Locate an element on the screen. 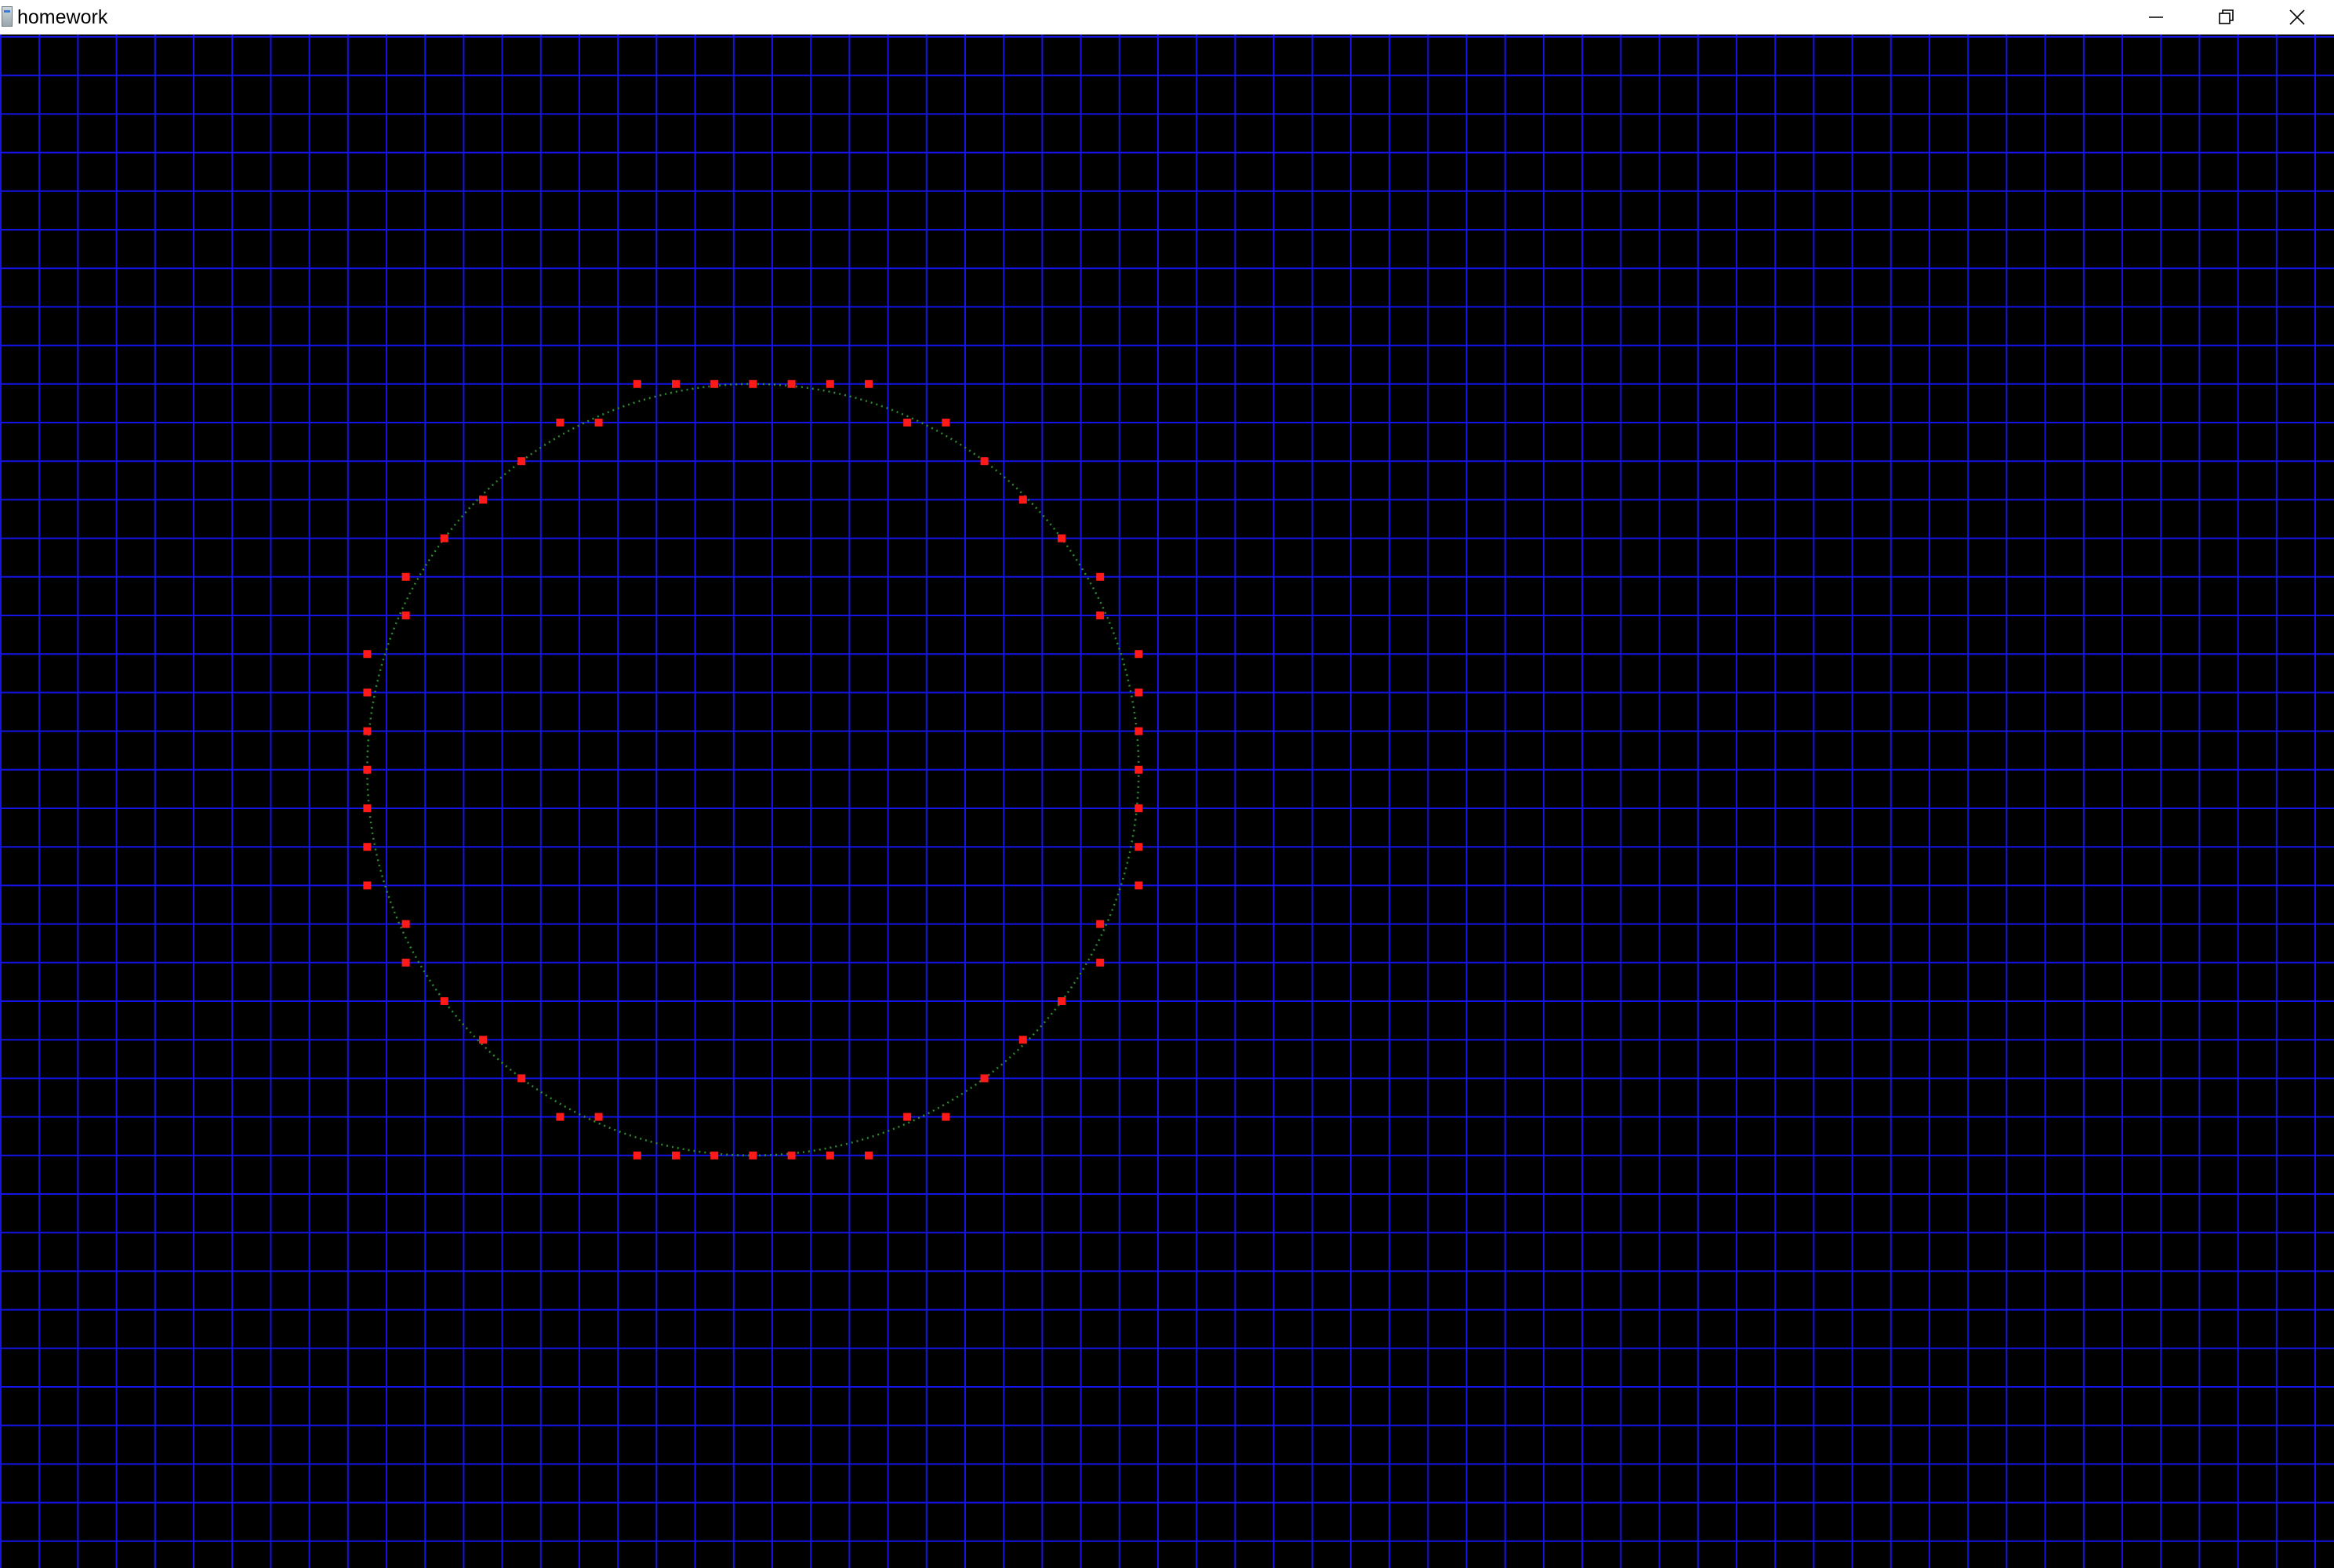 The height and width of the screenshot is (1568, 2334). close-button is located at coordinates (2297, 17).